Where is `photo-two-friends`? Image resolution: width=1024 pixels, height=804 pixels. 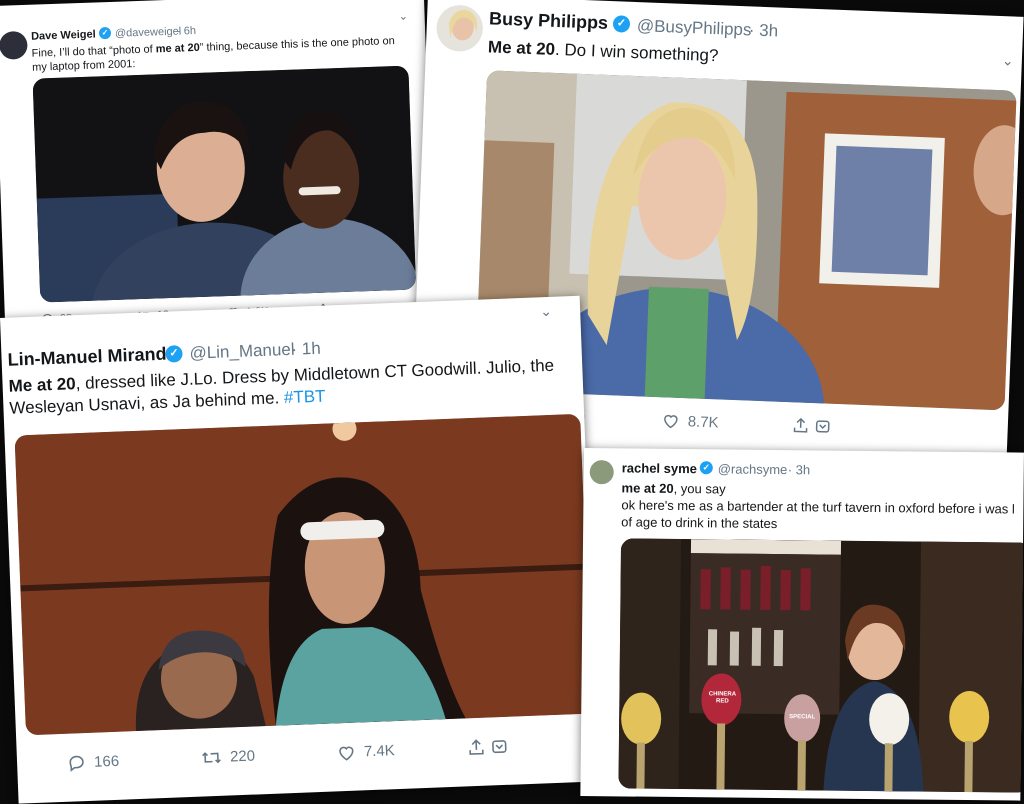
photo-two-friends is located at coordinates (224, 184).